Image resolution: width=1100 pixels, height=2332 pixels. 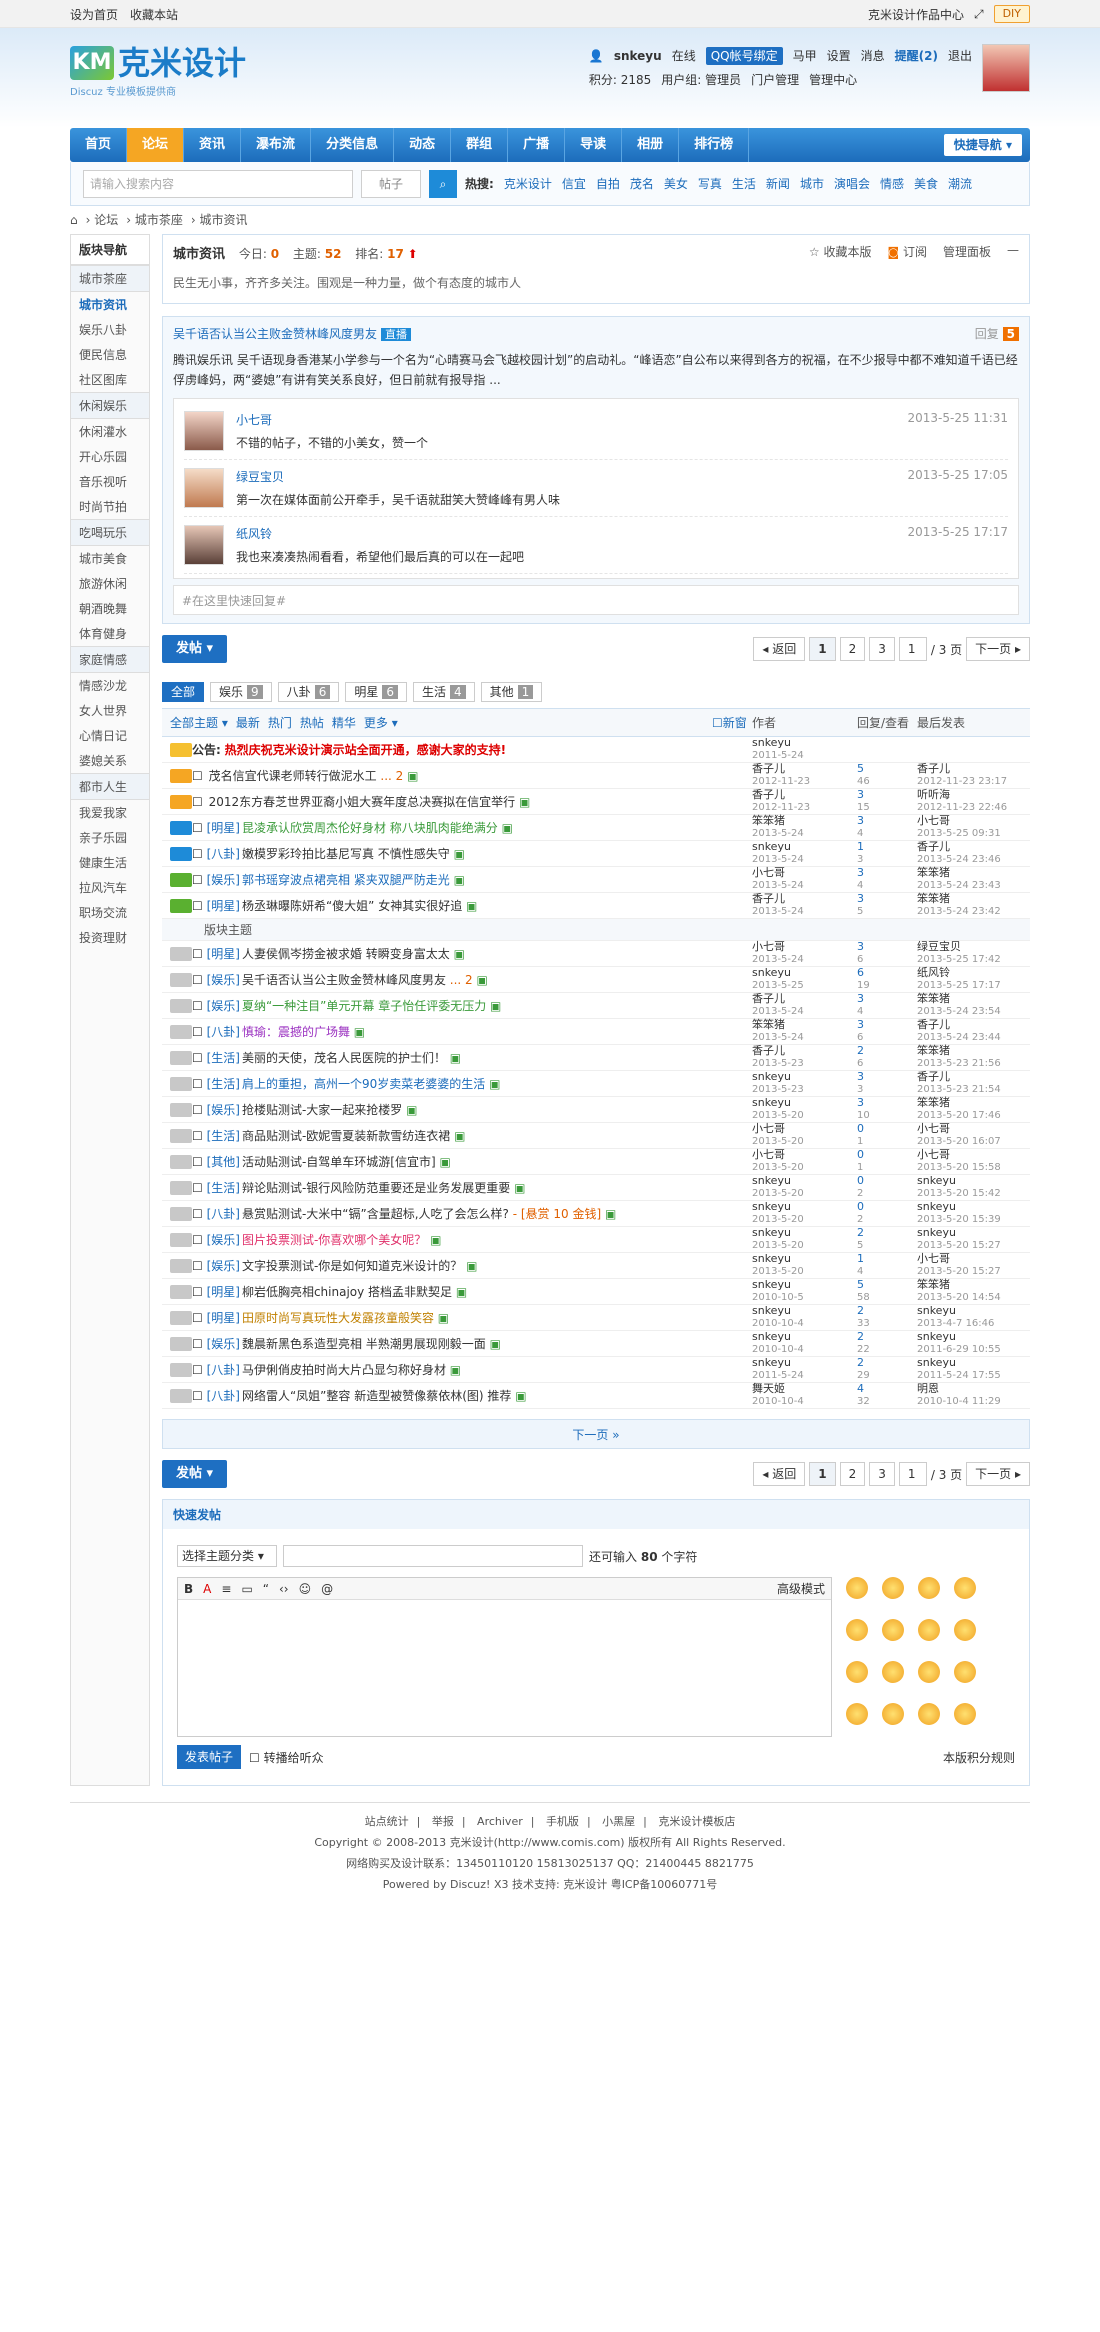 What do you see at coordinates (110, 405) in the screenshot?
I see `sidebar-group: 休闲娱乐` at bounding box center [110, 405].